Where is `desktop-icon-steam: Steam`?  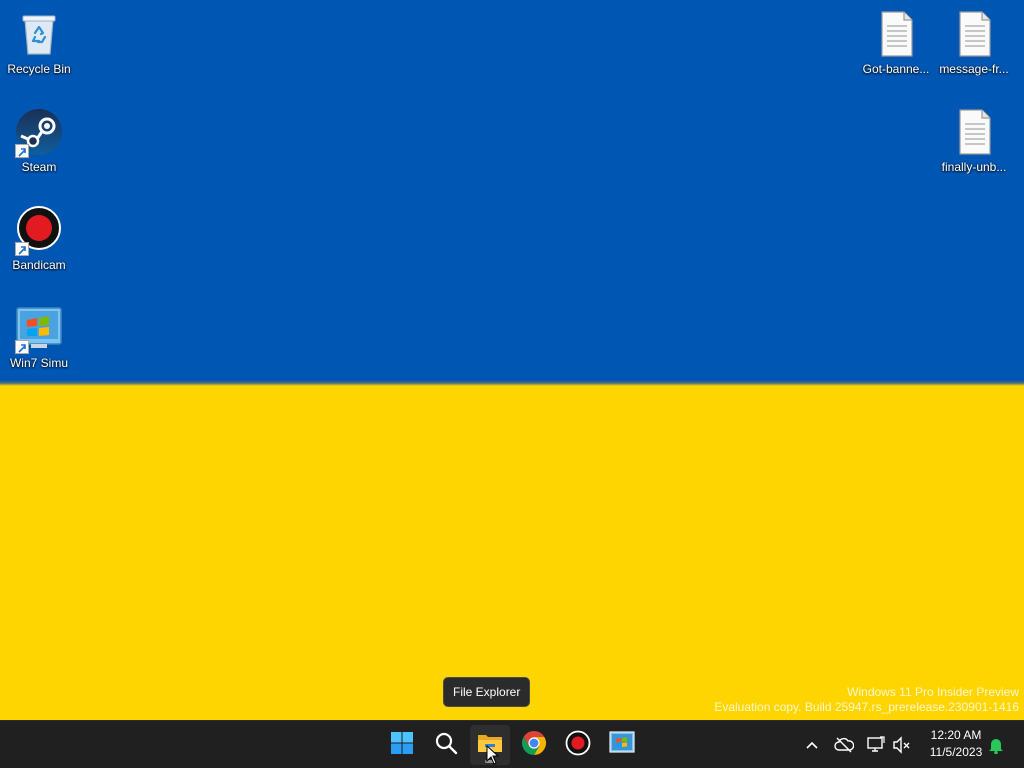
desktop-icon-steam: Steam is located at coordinates (39, 140).